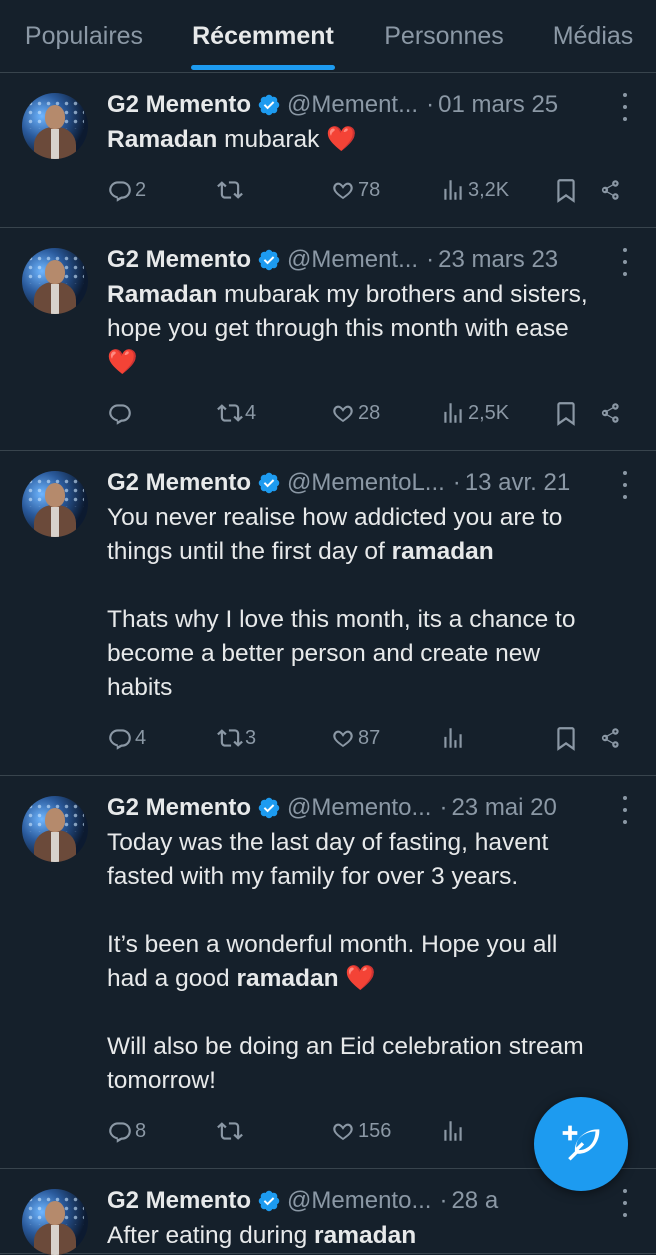  What do you see at coordinates (474, 1201) in the screenshot?
I see `tweet-date: 28 a` at bounding box center [474, 1201].